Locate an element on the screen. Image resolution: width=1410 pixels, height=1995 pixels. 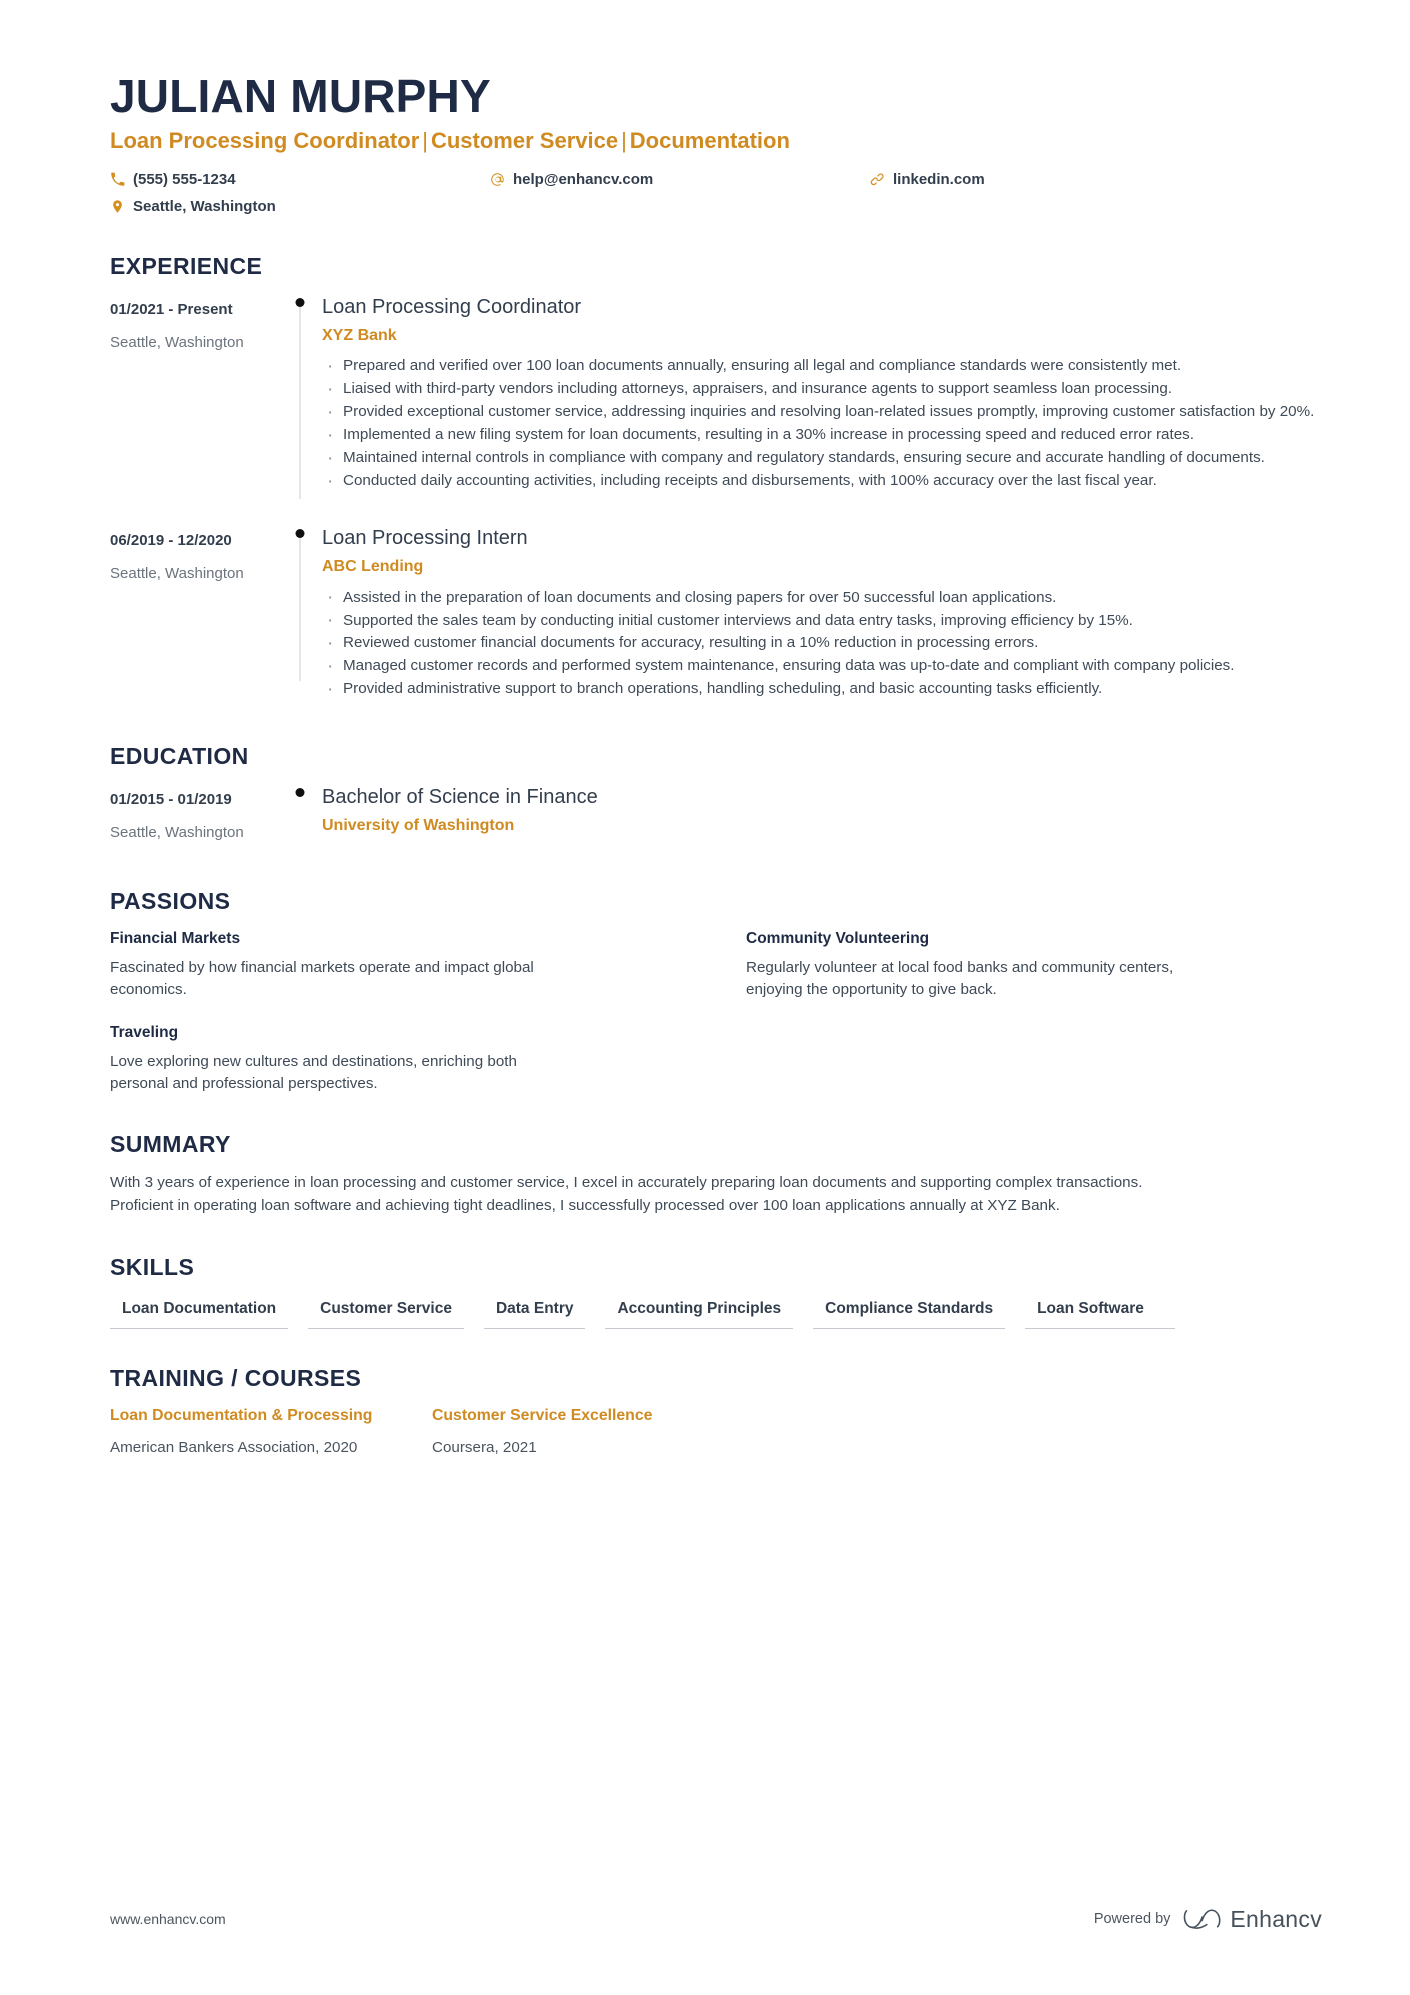
enhancv-wordmark: Enhancv is located at coordinates (1276, 1918).